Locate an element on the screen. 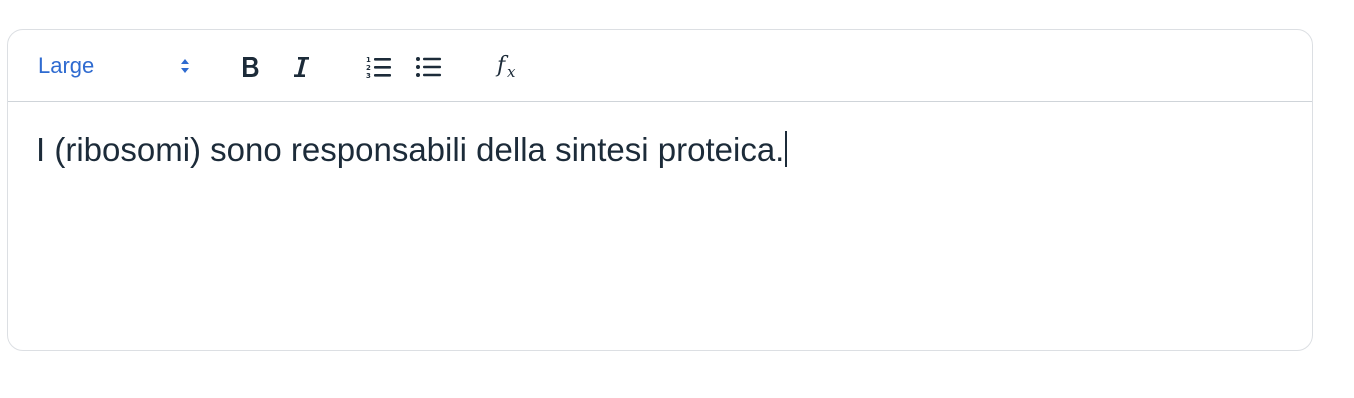 The image size is (1354, 398). italic-button is located at coordinates (301, 67).